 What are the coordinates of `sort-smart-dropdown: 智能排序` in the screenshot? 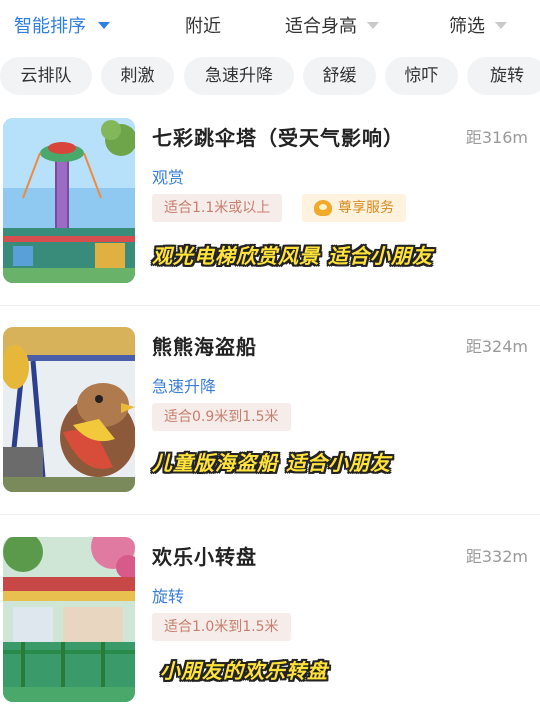 It's located at (62, 25).